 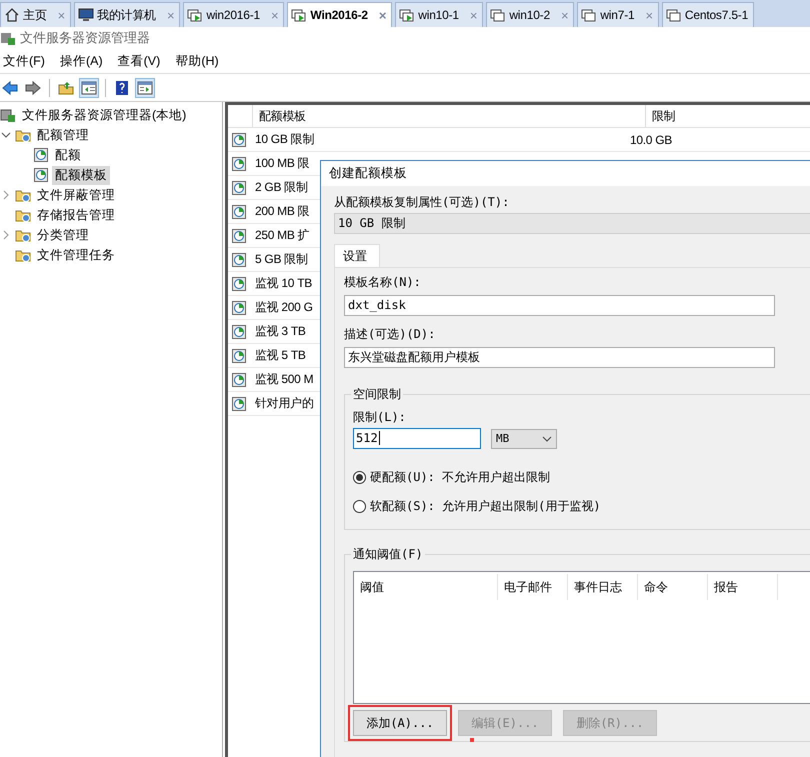 What do you see at coordinates (572, 223) in the screenshot?
I see `template-dropdown: 10 GB 限制` at bounding box center [572, 223].